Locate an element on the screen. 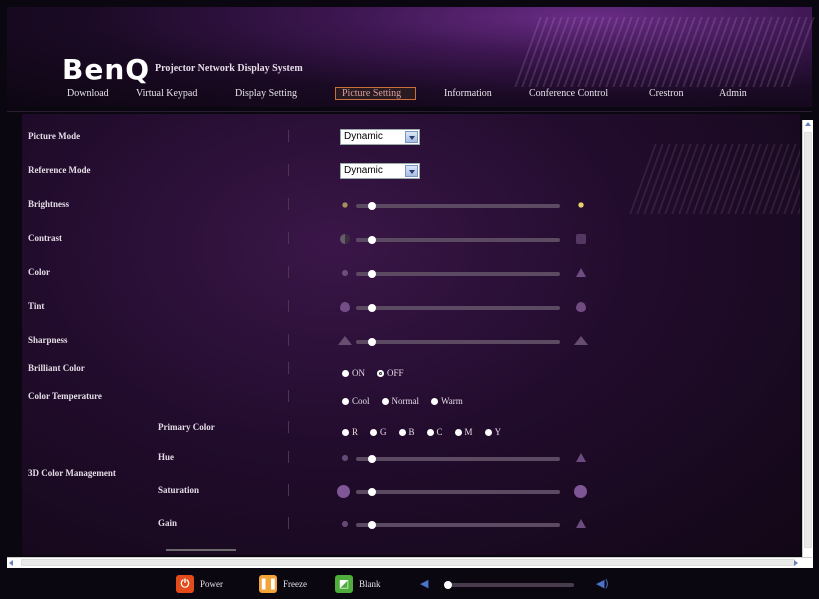  nav-download: Download is located at coordinates (88, 93).